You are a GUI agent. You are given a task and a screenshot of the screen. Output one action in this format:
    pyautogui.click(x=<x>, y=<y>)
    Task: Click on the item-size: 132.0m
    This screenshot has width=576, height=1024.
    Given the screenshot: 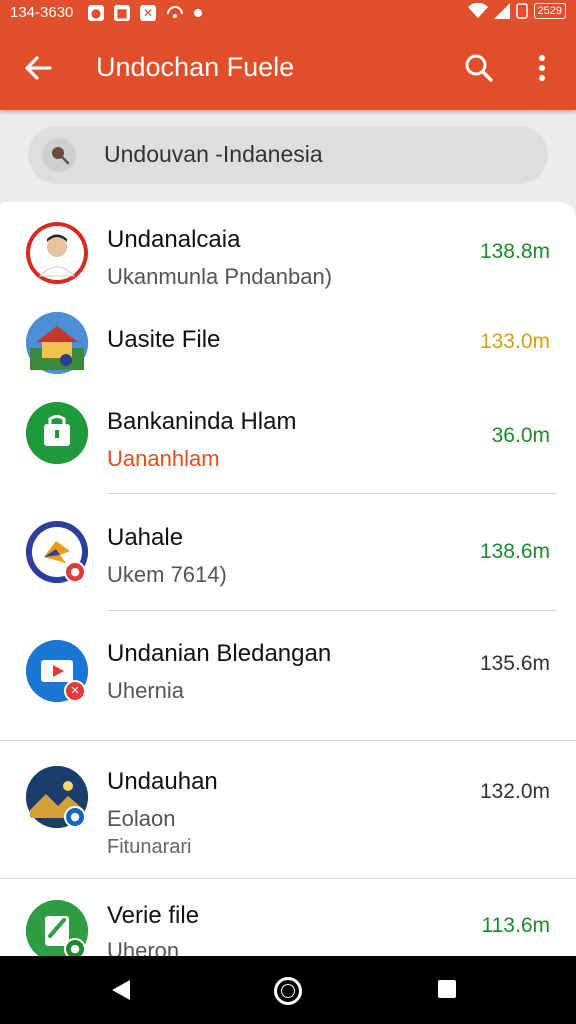 What is the action you would take?
    pyautogui.click(x=514, y=791)
    